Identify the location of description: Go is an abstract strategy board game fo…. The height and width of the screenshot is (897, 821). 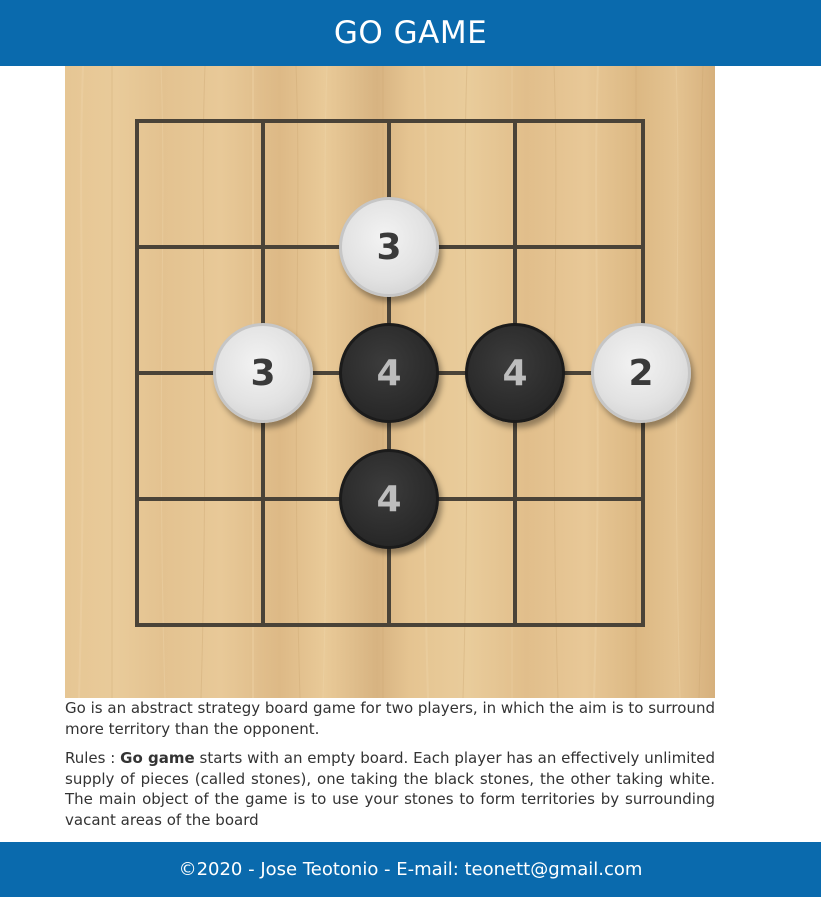
(390, 768).